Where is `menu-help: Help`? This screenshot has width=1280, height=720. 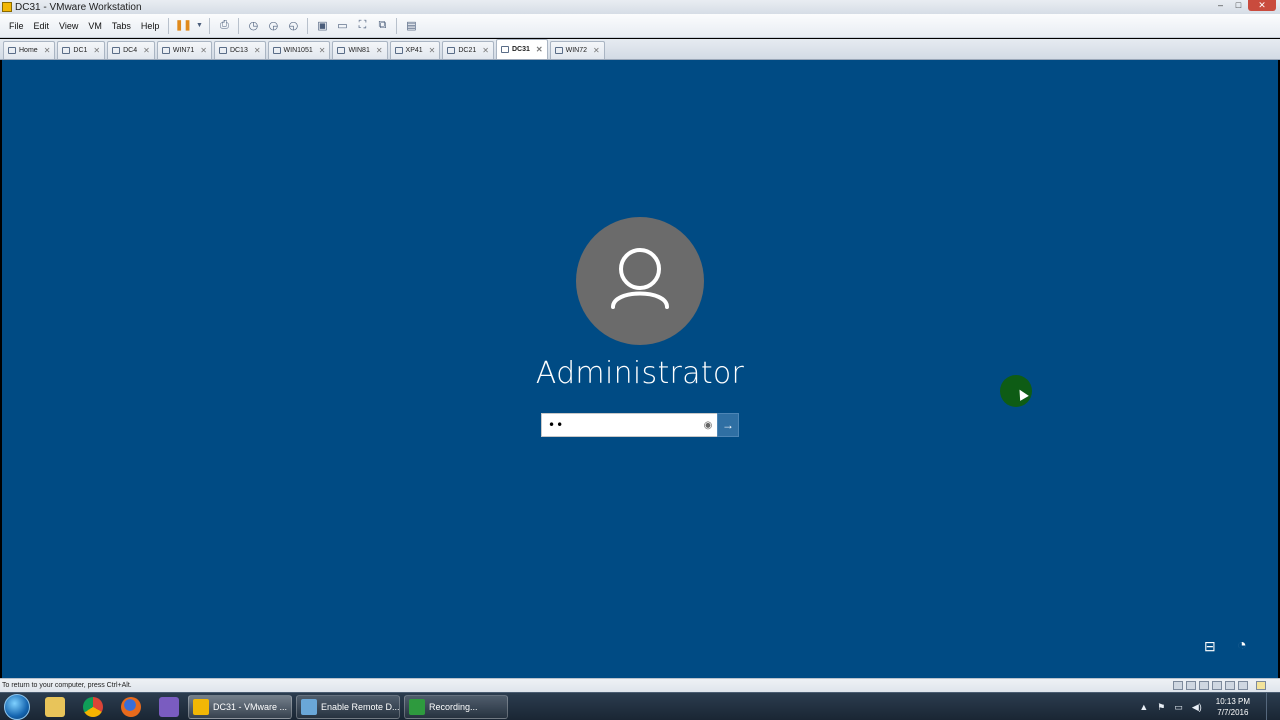 menu-help: Help is located at coordinates (150, 26).